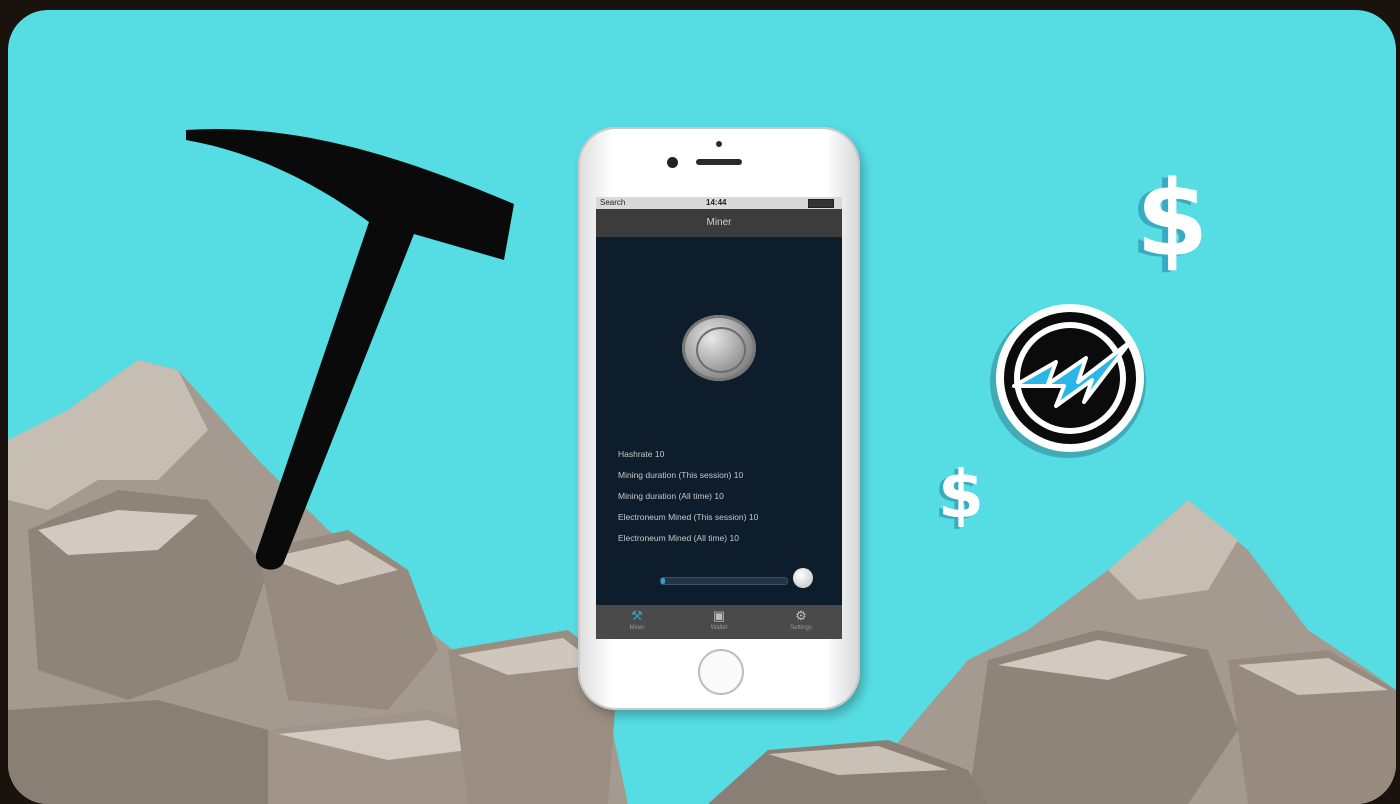 The image size is (1400, 804). What do you see at coordinates (721, 672) in the screenshot?
I see `home-button` at bounding box center [721, 672].